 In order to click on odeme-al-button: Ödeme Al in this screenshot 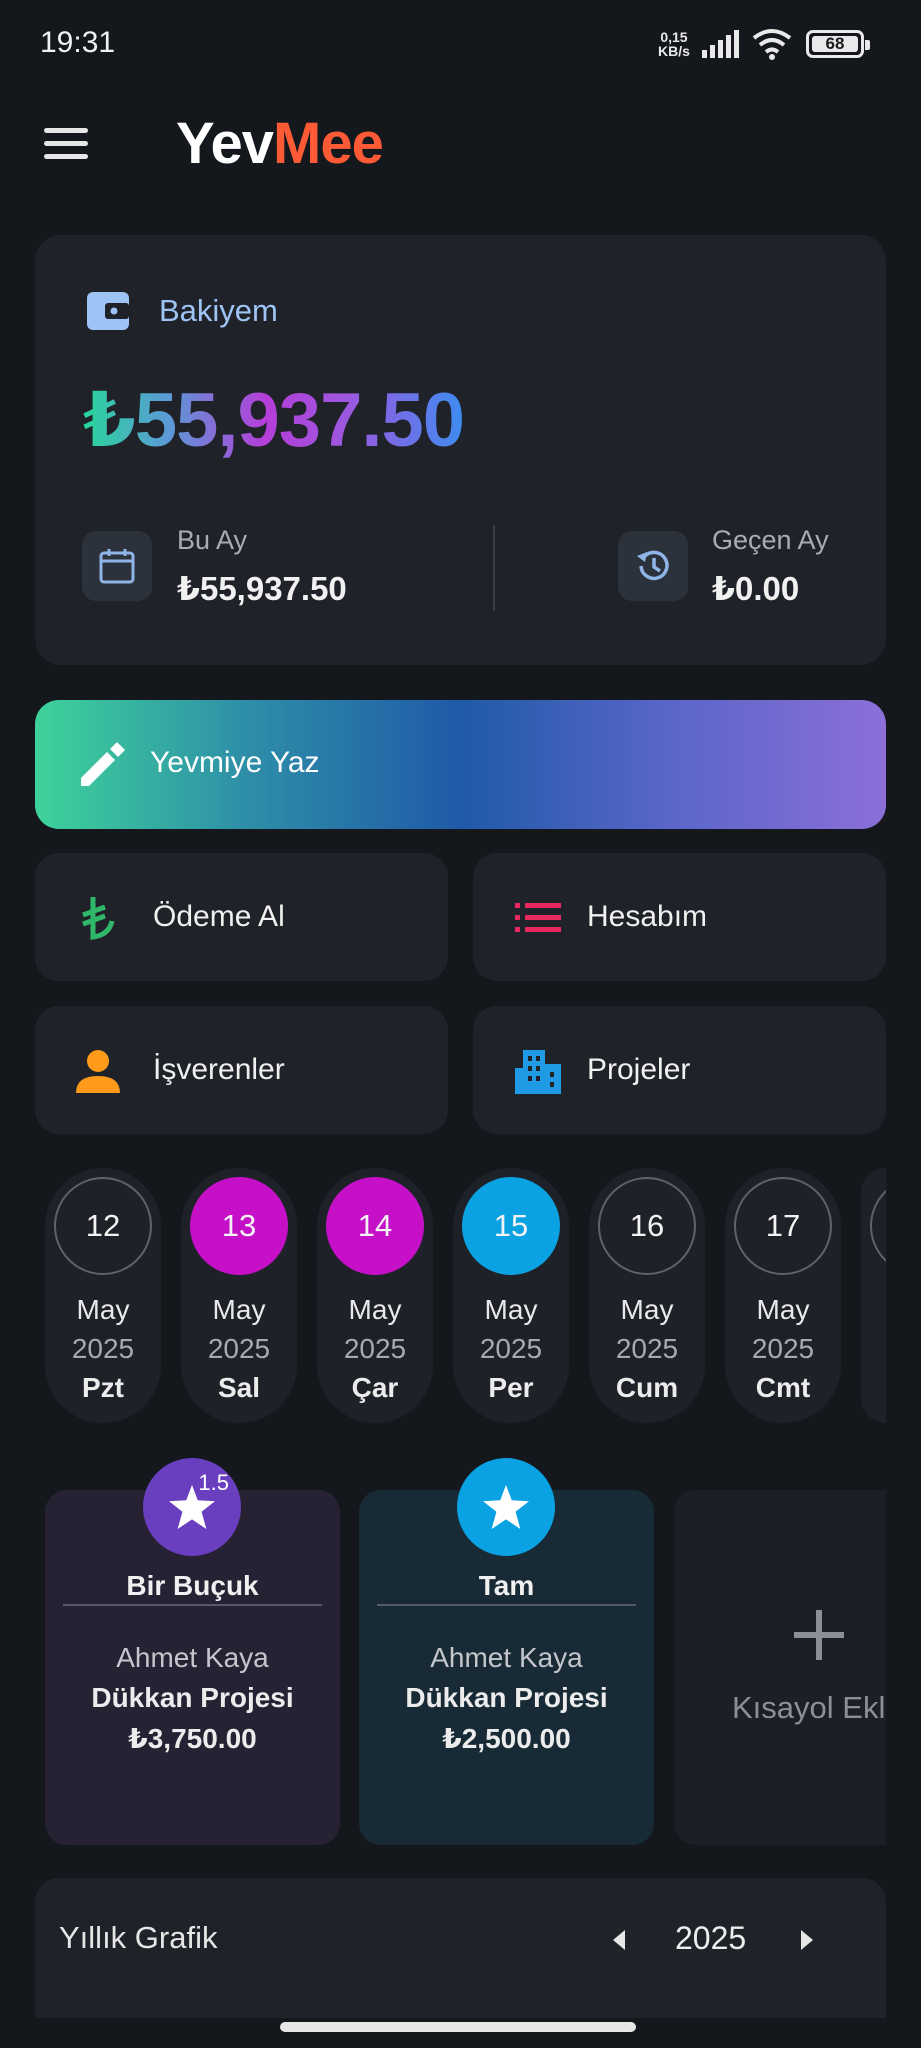, I will do `click(241, 917)`.